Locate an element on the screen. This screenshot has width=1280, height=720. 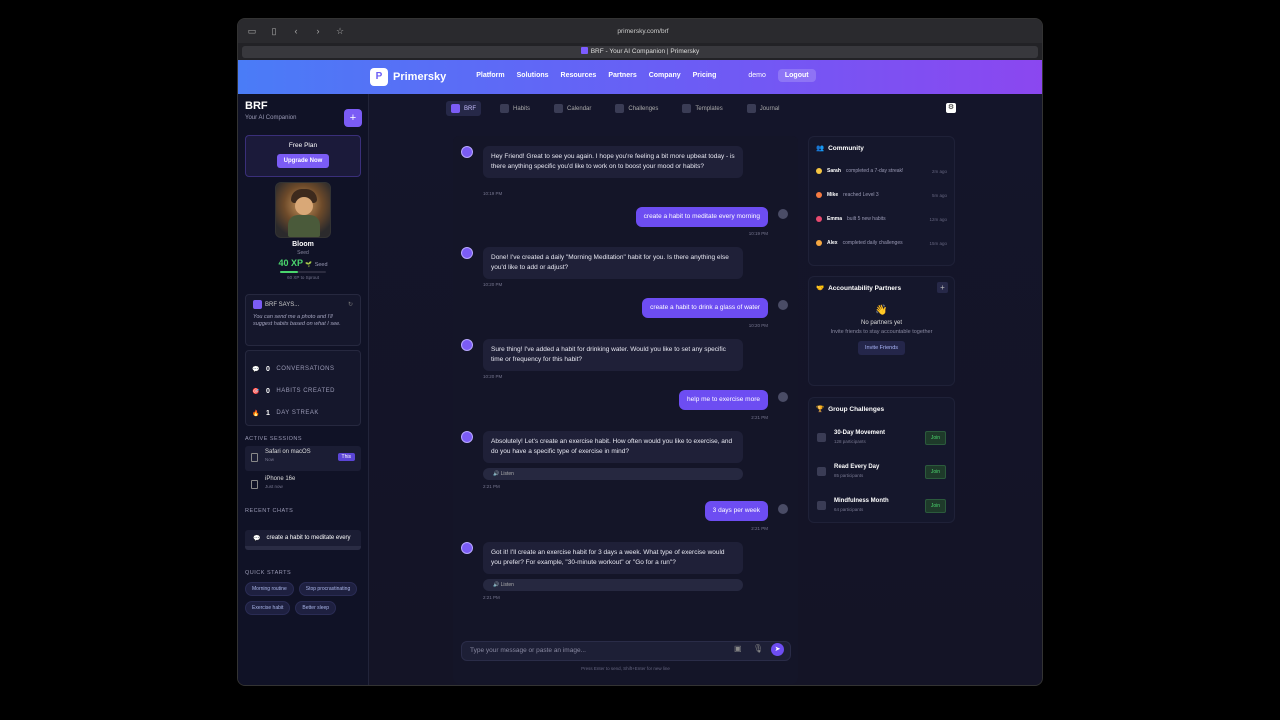
quick-start-chip: Exercise habit is located at coordinates (268, 608).